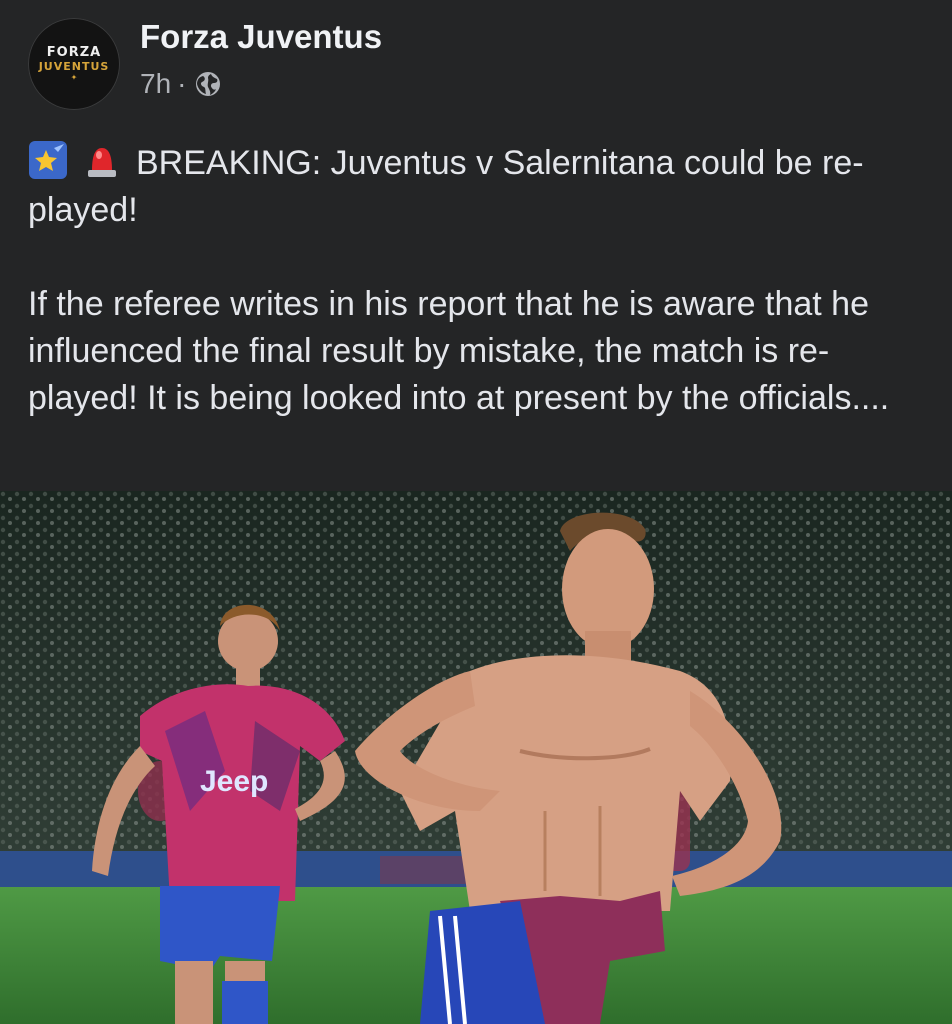  What do you see at coordinates (234, 781) in the screenshot?
I see `jersey-sponsor-text: Jeep` at bounding box center [234, 781].